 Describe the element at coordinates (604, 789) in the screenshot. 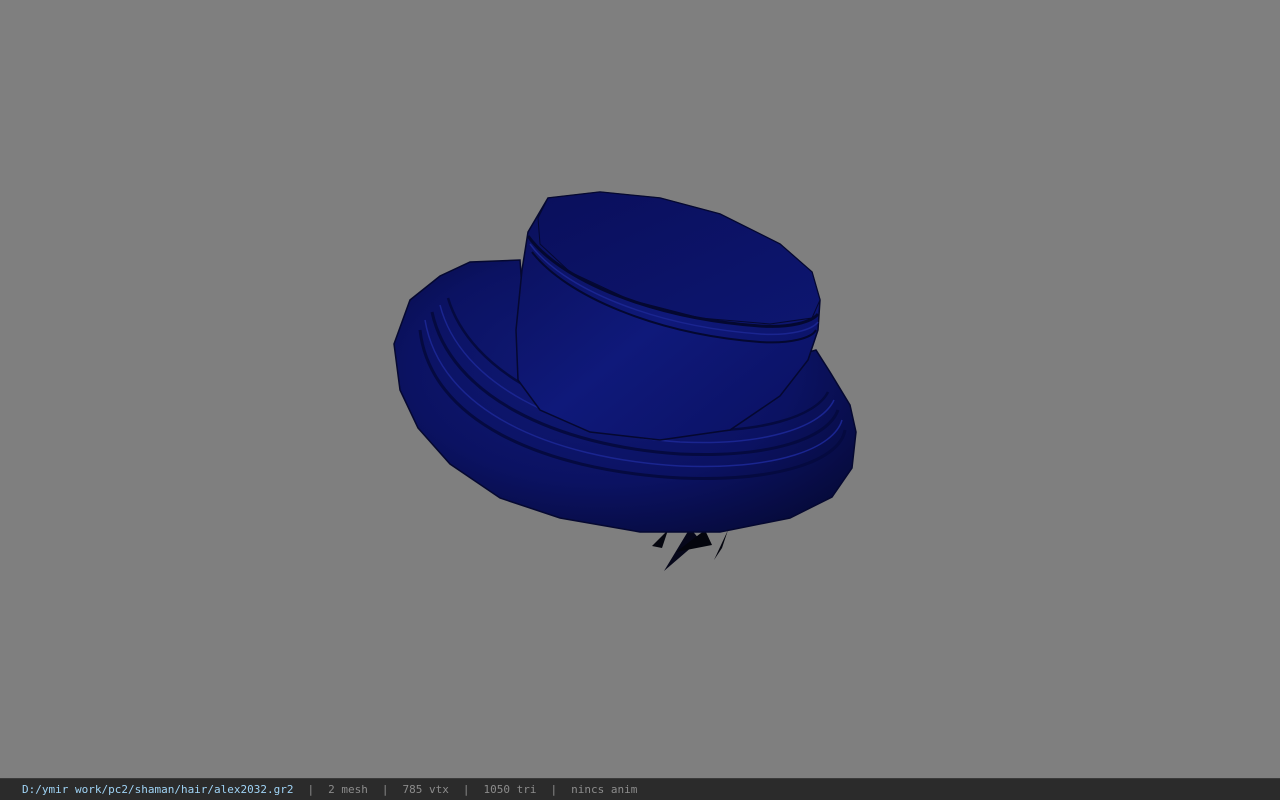

I see `anim-status-label: nincs anim` at that location.